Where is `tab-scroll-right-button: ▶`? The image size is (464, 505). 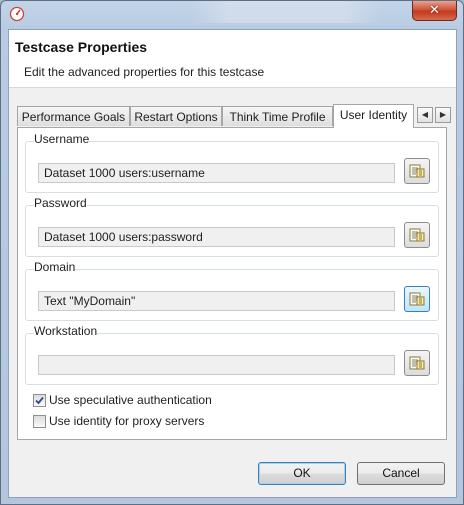
tab-scroll-right-button: ▶ is located at coordinates (443, 115).